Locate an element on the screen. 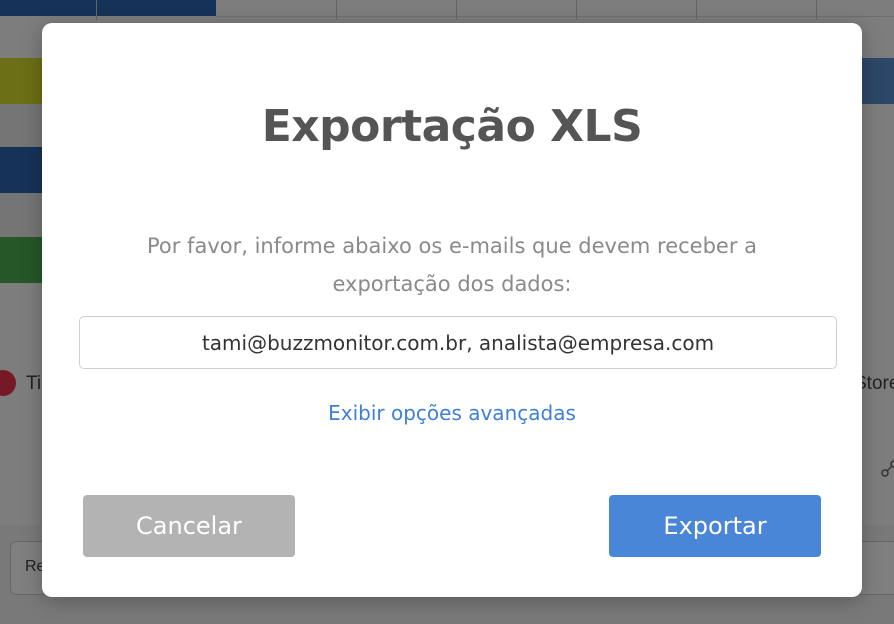 Image resolution: width=894 pixels, height=624 pixels. email-input is located at coordinates (458, 342).